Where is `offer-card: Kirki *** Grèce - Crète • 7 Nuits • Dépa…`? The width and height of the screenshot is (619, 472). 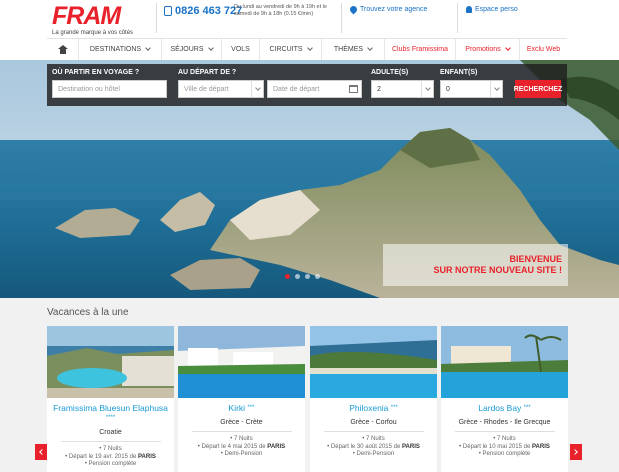
offer-card: Kirki *** Grèce - Crète • 7 Nuits • Dépa… is located at coordinates (241, 399).